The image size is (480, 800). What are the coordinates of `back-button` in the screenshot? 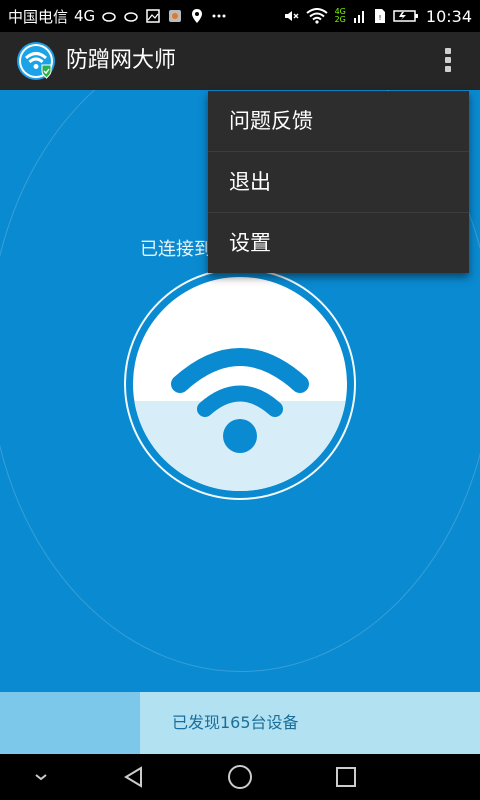 It's located at (134, 777).